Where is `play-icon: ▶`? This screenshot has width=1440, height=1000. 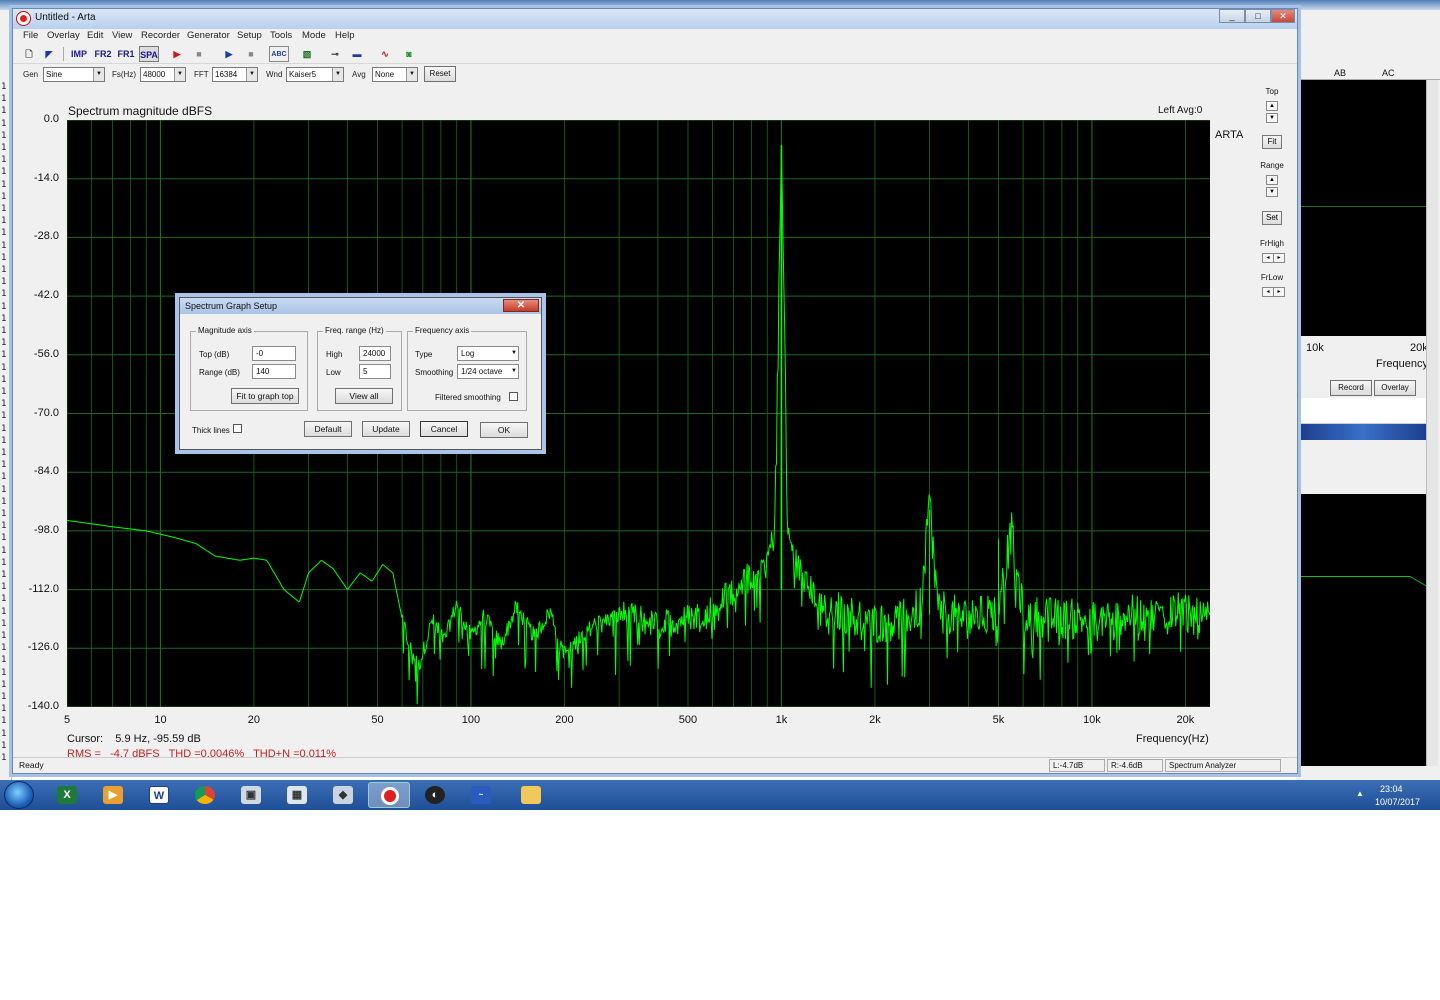 play-icon: ▶ is located at coordinates (229, 54).